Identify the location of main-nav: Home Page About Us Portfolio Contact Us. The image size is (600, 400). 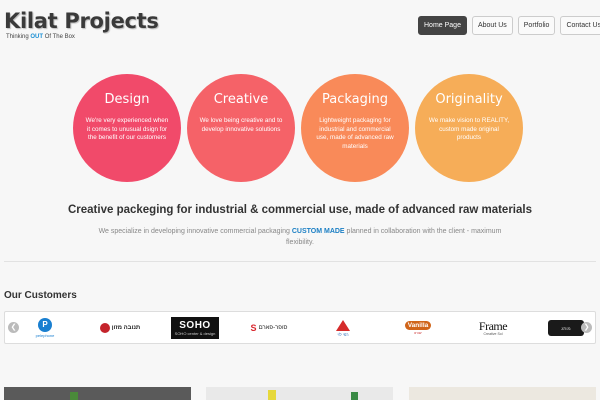
(509, 25).